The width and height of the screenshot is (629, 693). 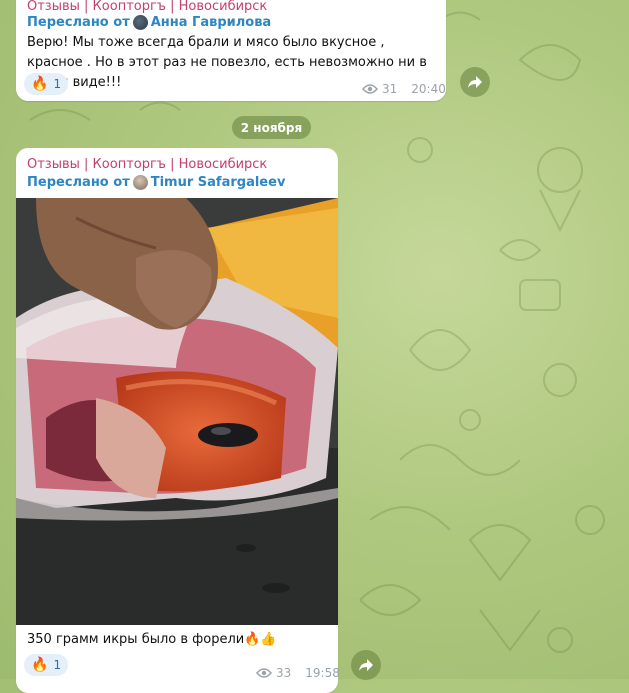 I want to click on forwarded-from: Переслано от Timur Safargaleev, so click(x=156, y=182).